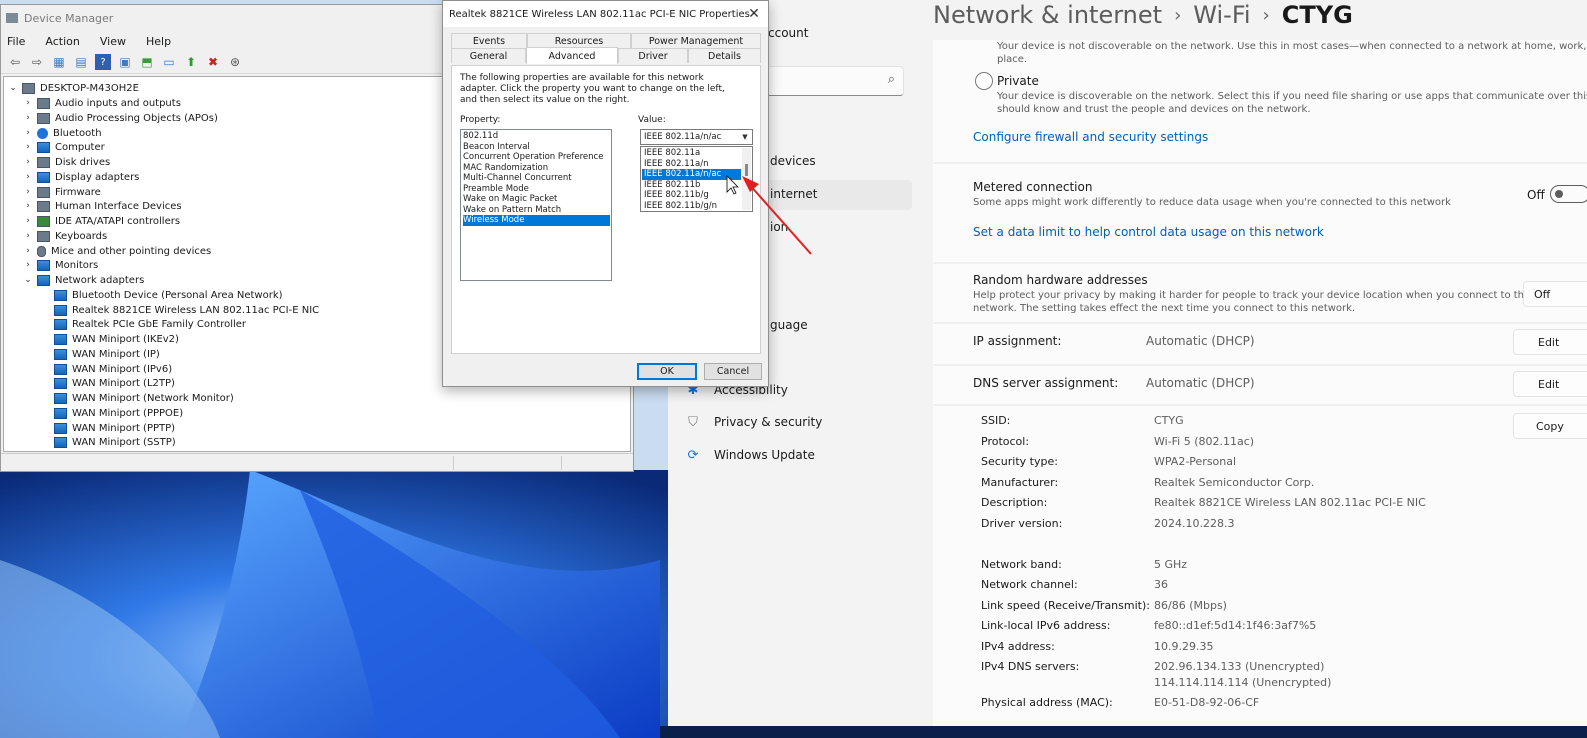 The width and height of the screenshot is (1587, 738). Describe the element at coordinates (114, 428) in the screenshot. I see `tree-device: WAN Miniport (PPTP)` at that location.